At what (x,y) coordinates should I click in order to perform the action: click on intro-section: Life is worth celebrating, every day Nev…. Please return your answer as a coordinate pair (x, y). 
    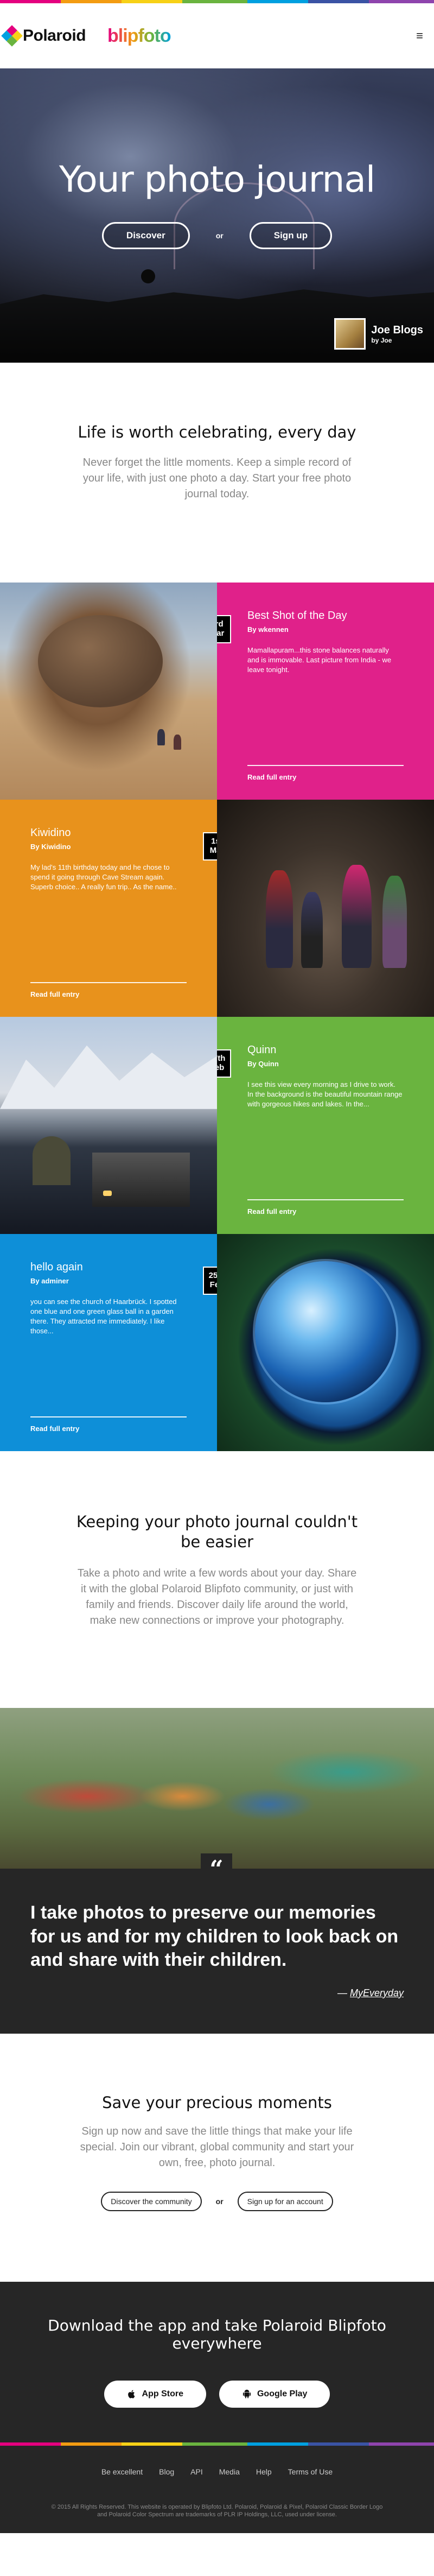
    Looking at the image, I should click on (217, 473).